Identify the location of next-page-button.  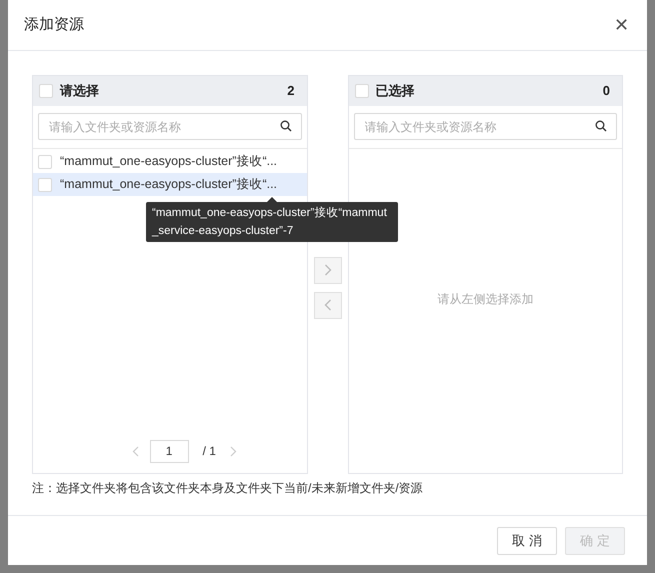
(234, 451).